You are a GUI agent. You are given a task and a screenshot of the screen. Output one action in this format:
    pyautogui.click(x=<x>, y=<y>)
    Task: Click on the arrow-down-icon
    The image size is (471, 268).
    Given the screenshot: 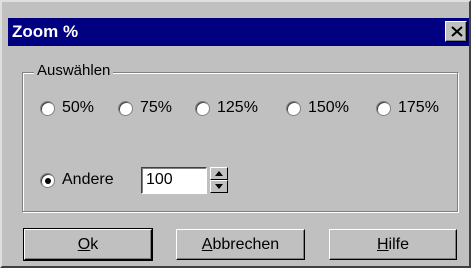 What is the action you would take?
    pyautogui.click(x=219, y=186)
    